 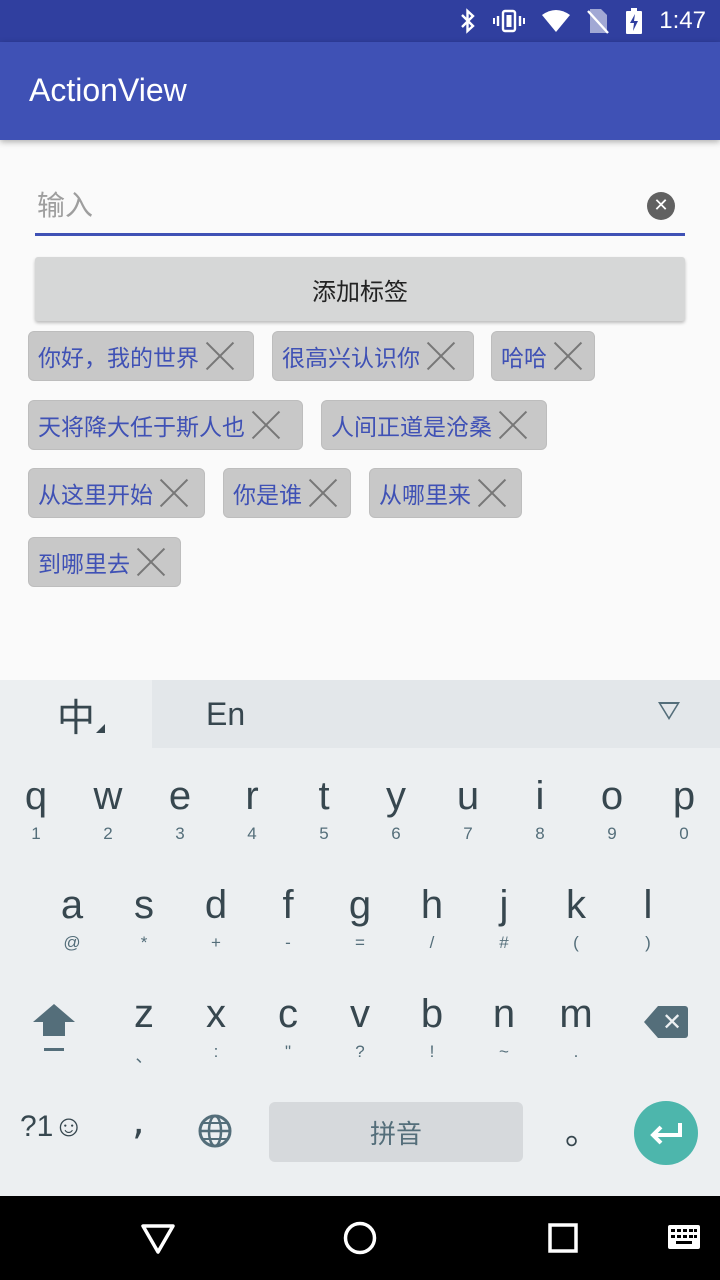 I want to click on collapse-keyboard-icon, so click(x=669, y=711).